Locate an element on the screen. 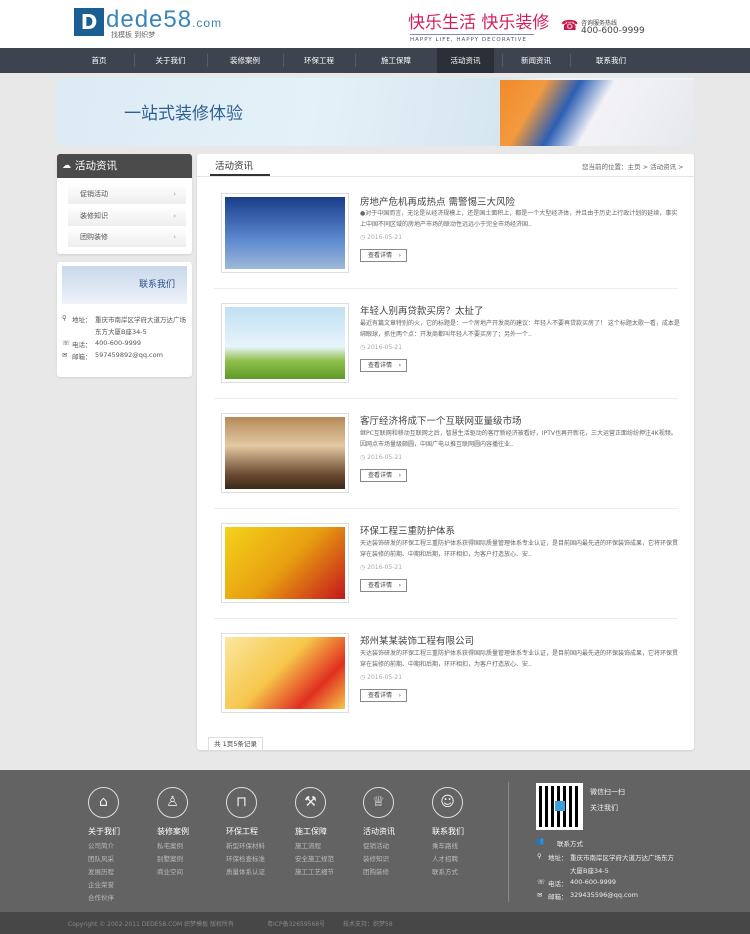  footer-link: 促销活动 is located at coordinates (403, 845).